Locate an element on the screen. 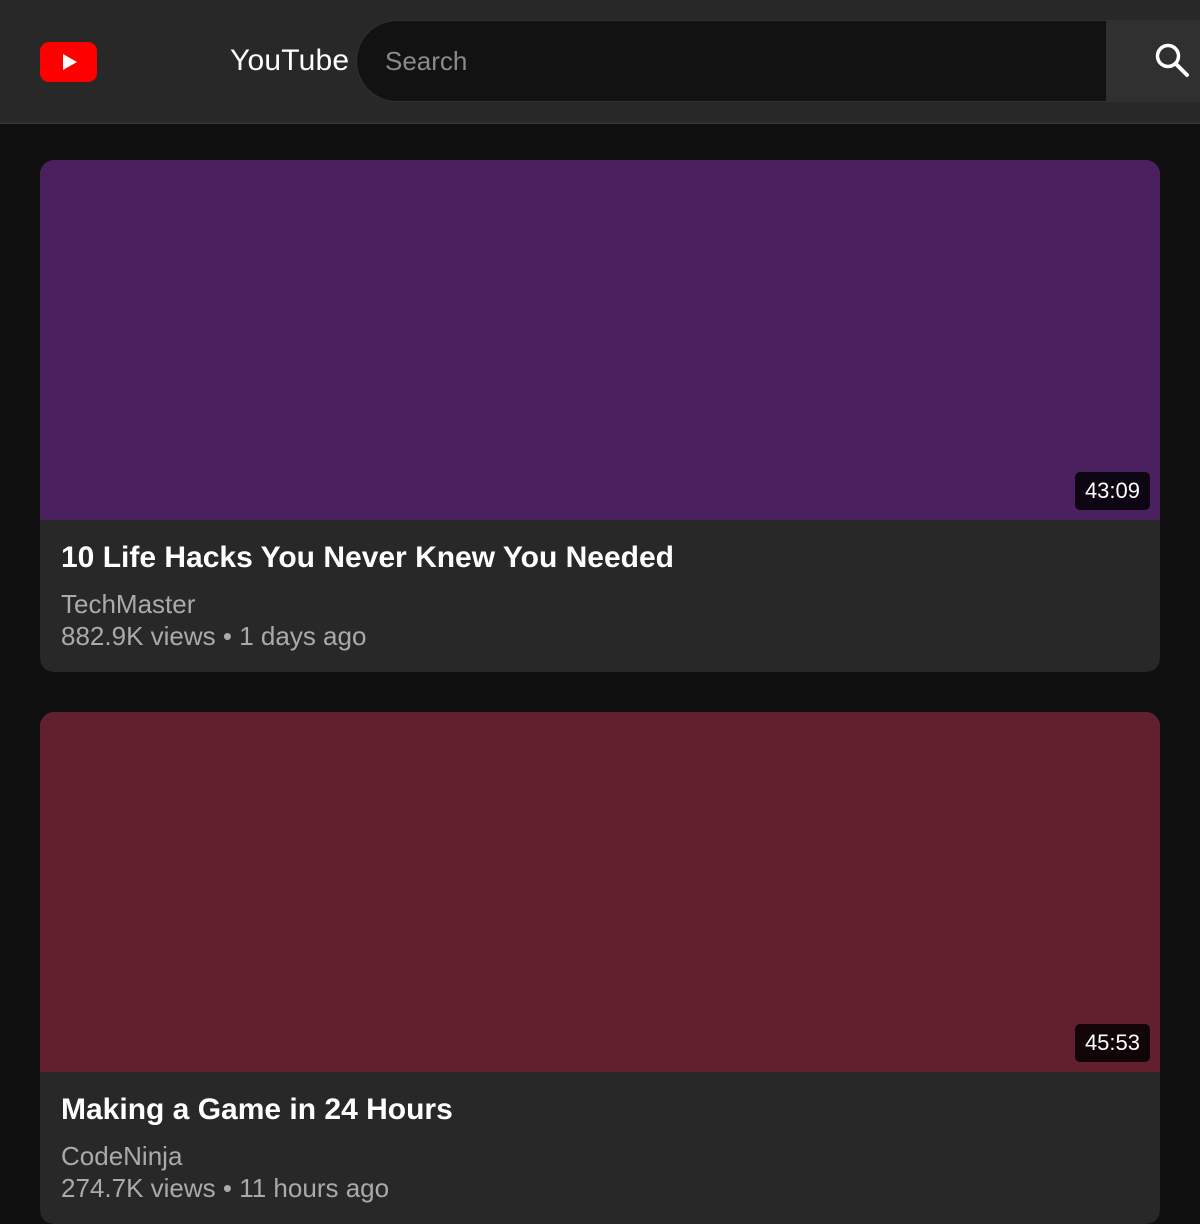  channel-name: TechMaster is located at coordinates (128, 604).